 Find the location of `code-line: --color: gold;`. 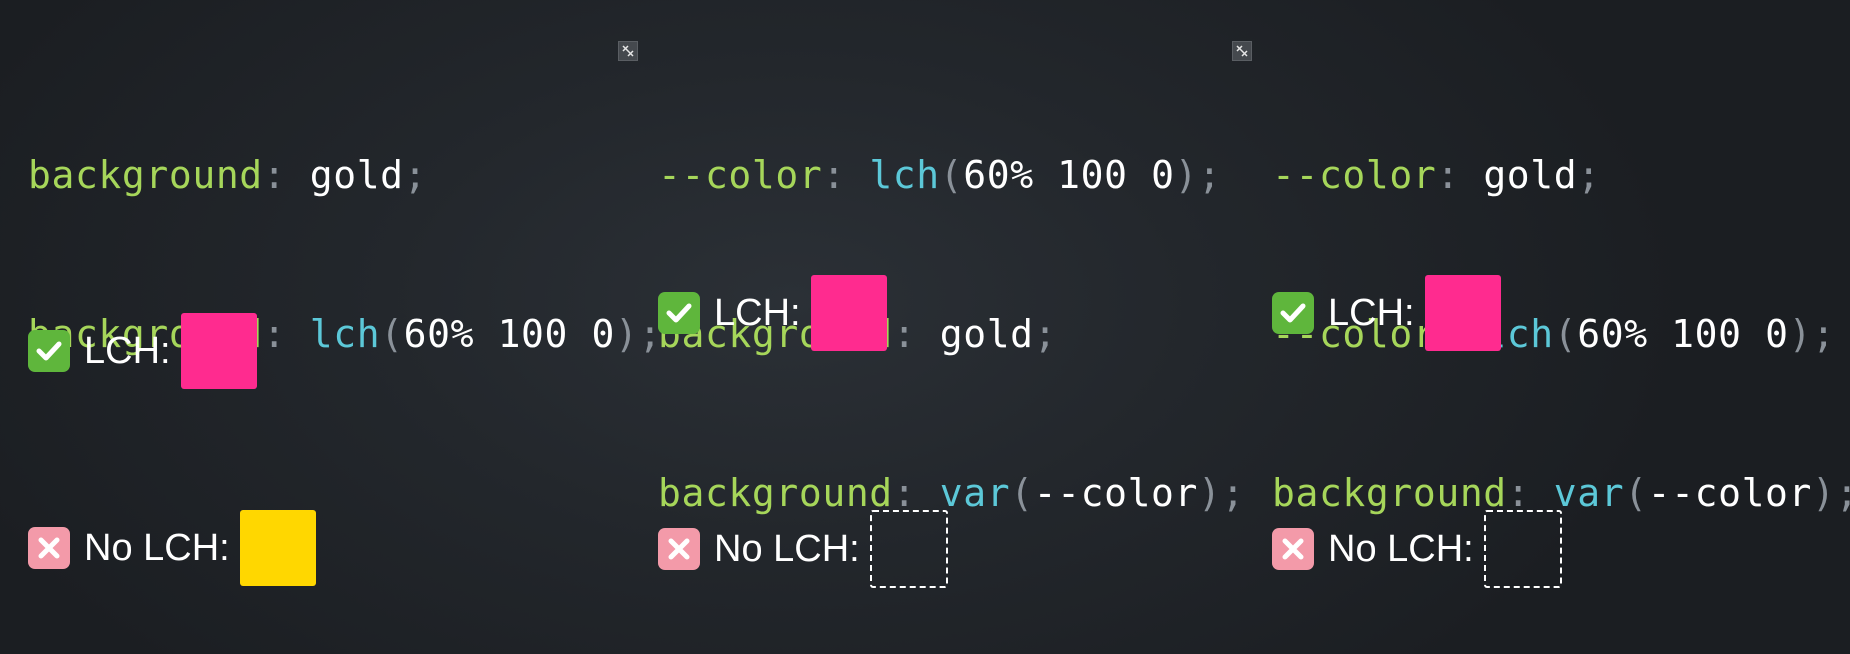

code-line: --color: gold; is located at coordinates (1561, 175).